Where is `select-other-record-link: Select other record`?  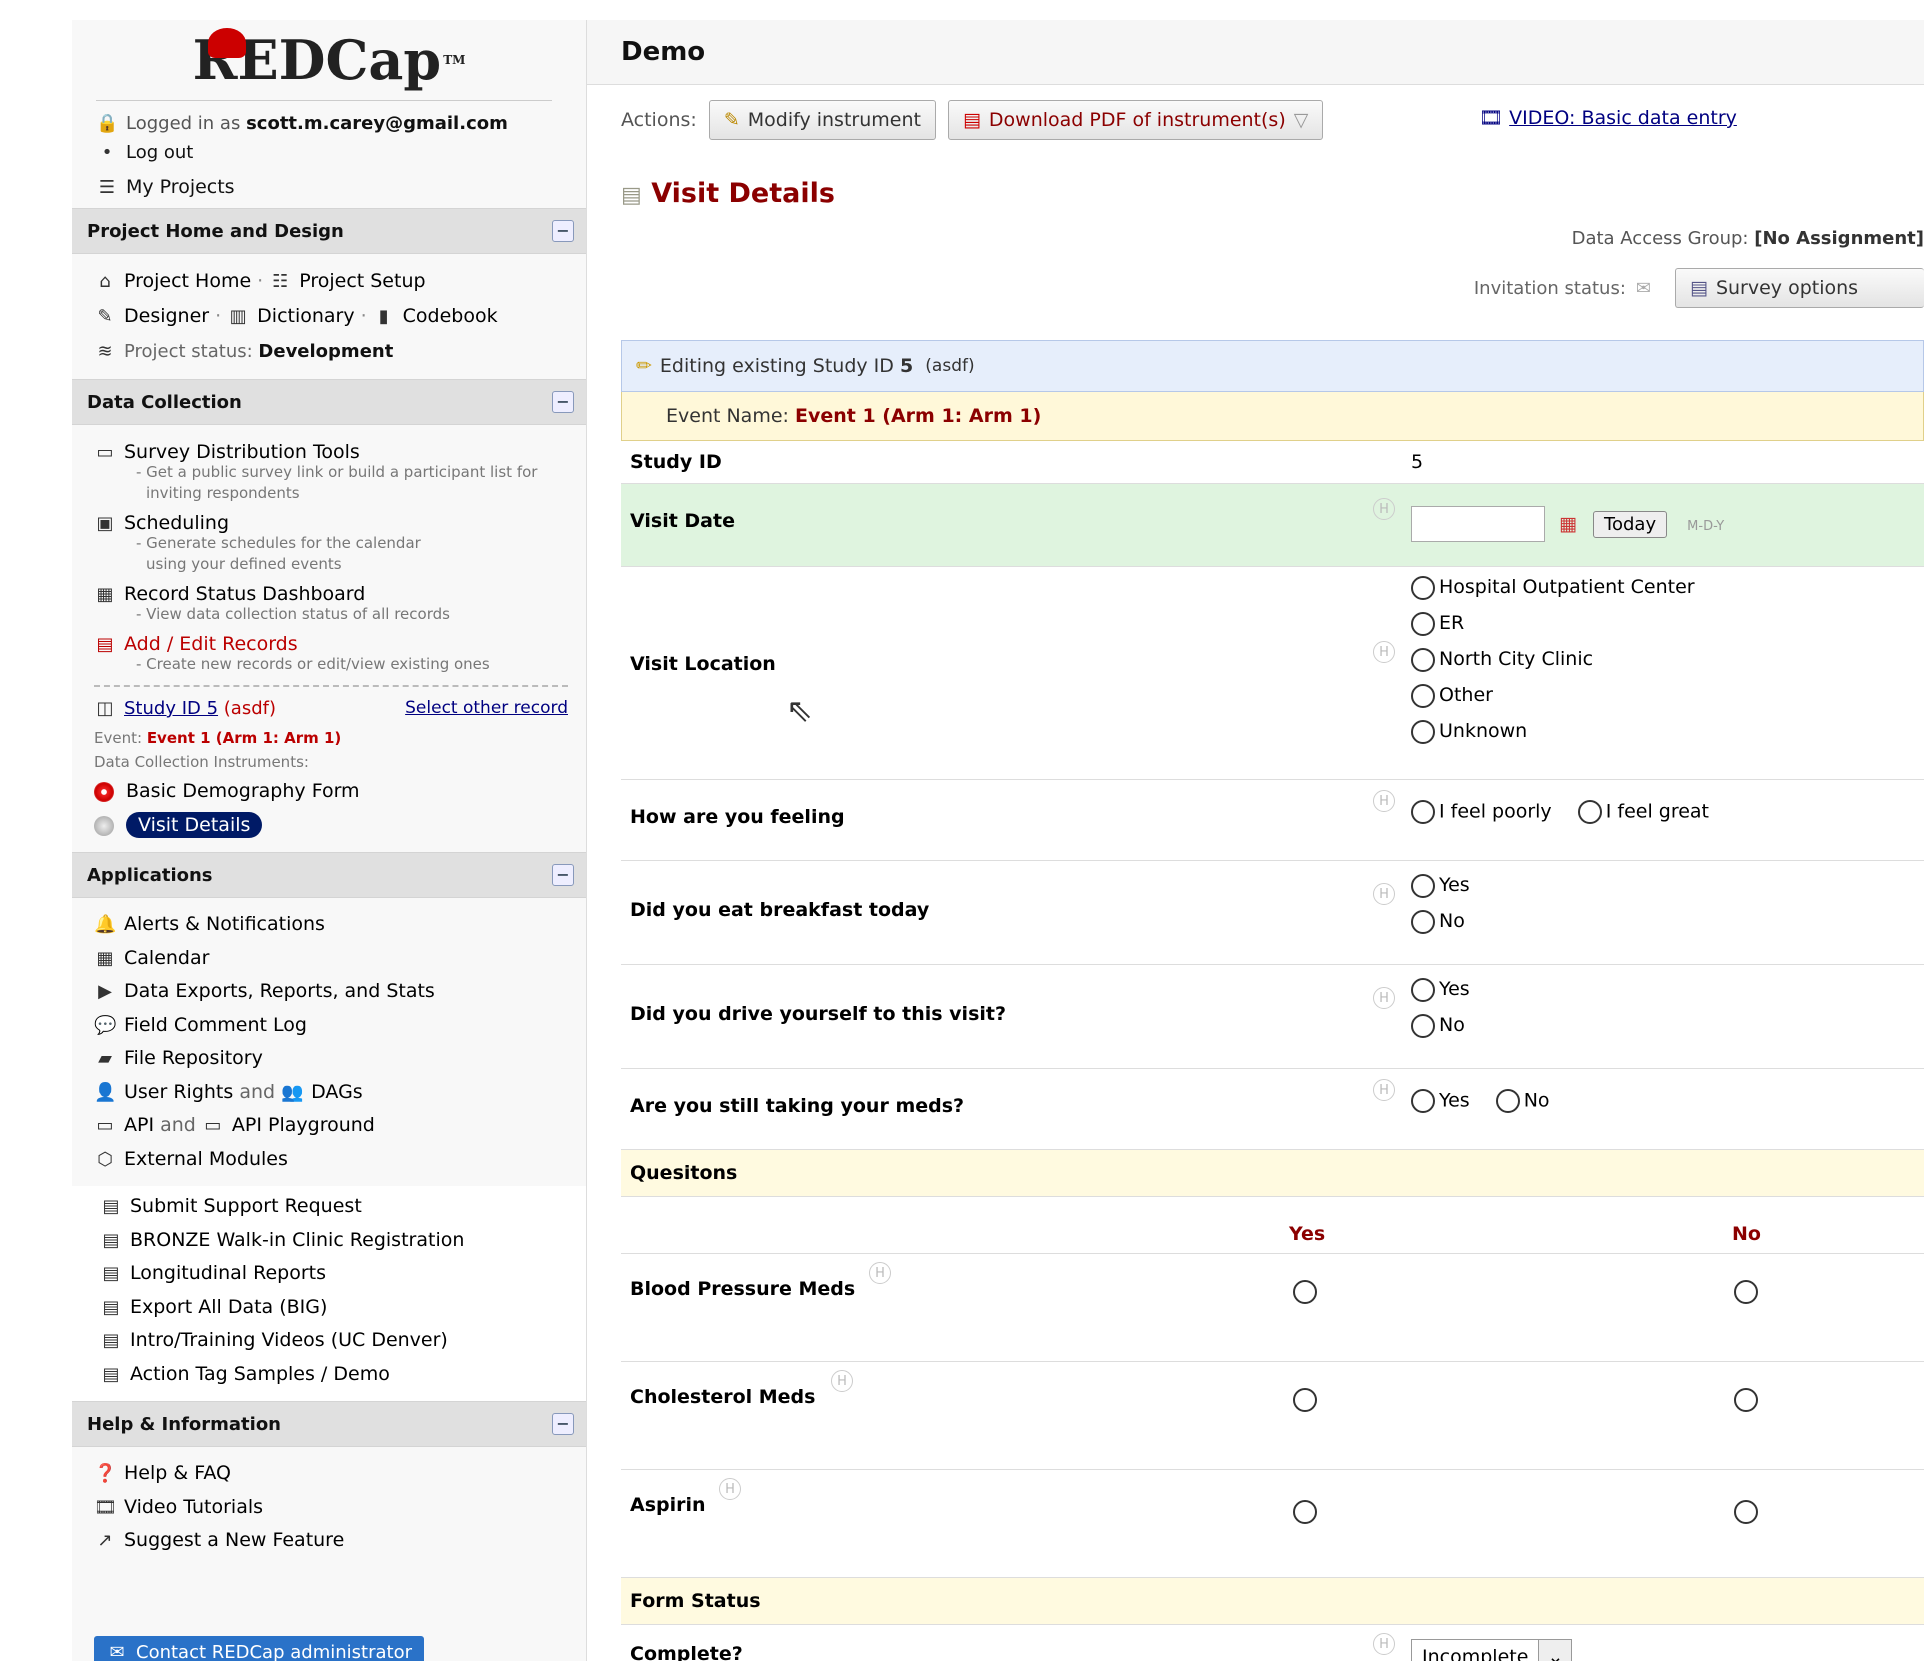 select-other-record-link: Select other record is located at coordinates (486, 708).